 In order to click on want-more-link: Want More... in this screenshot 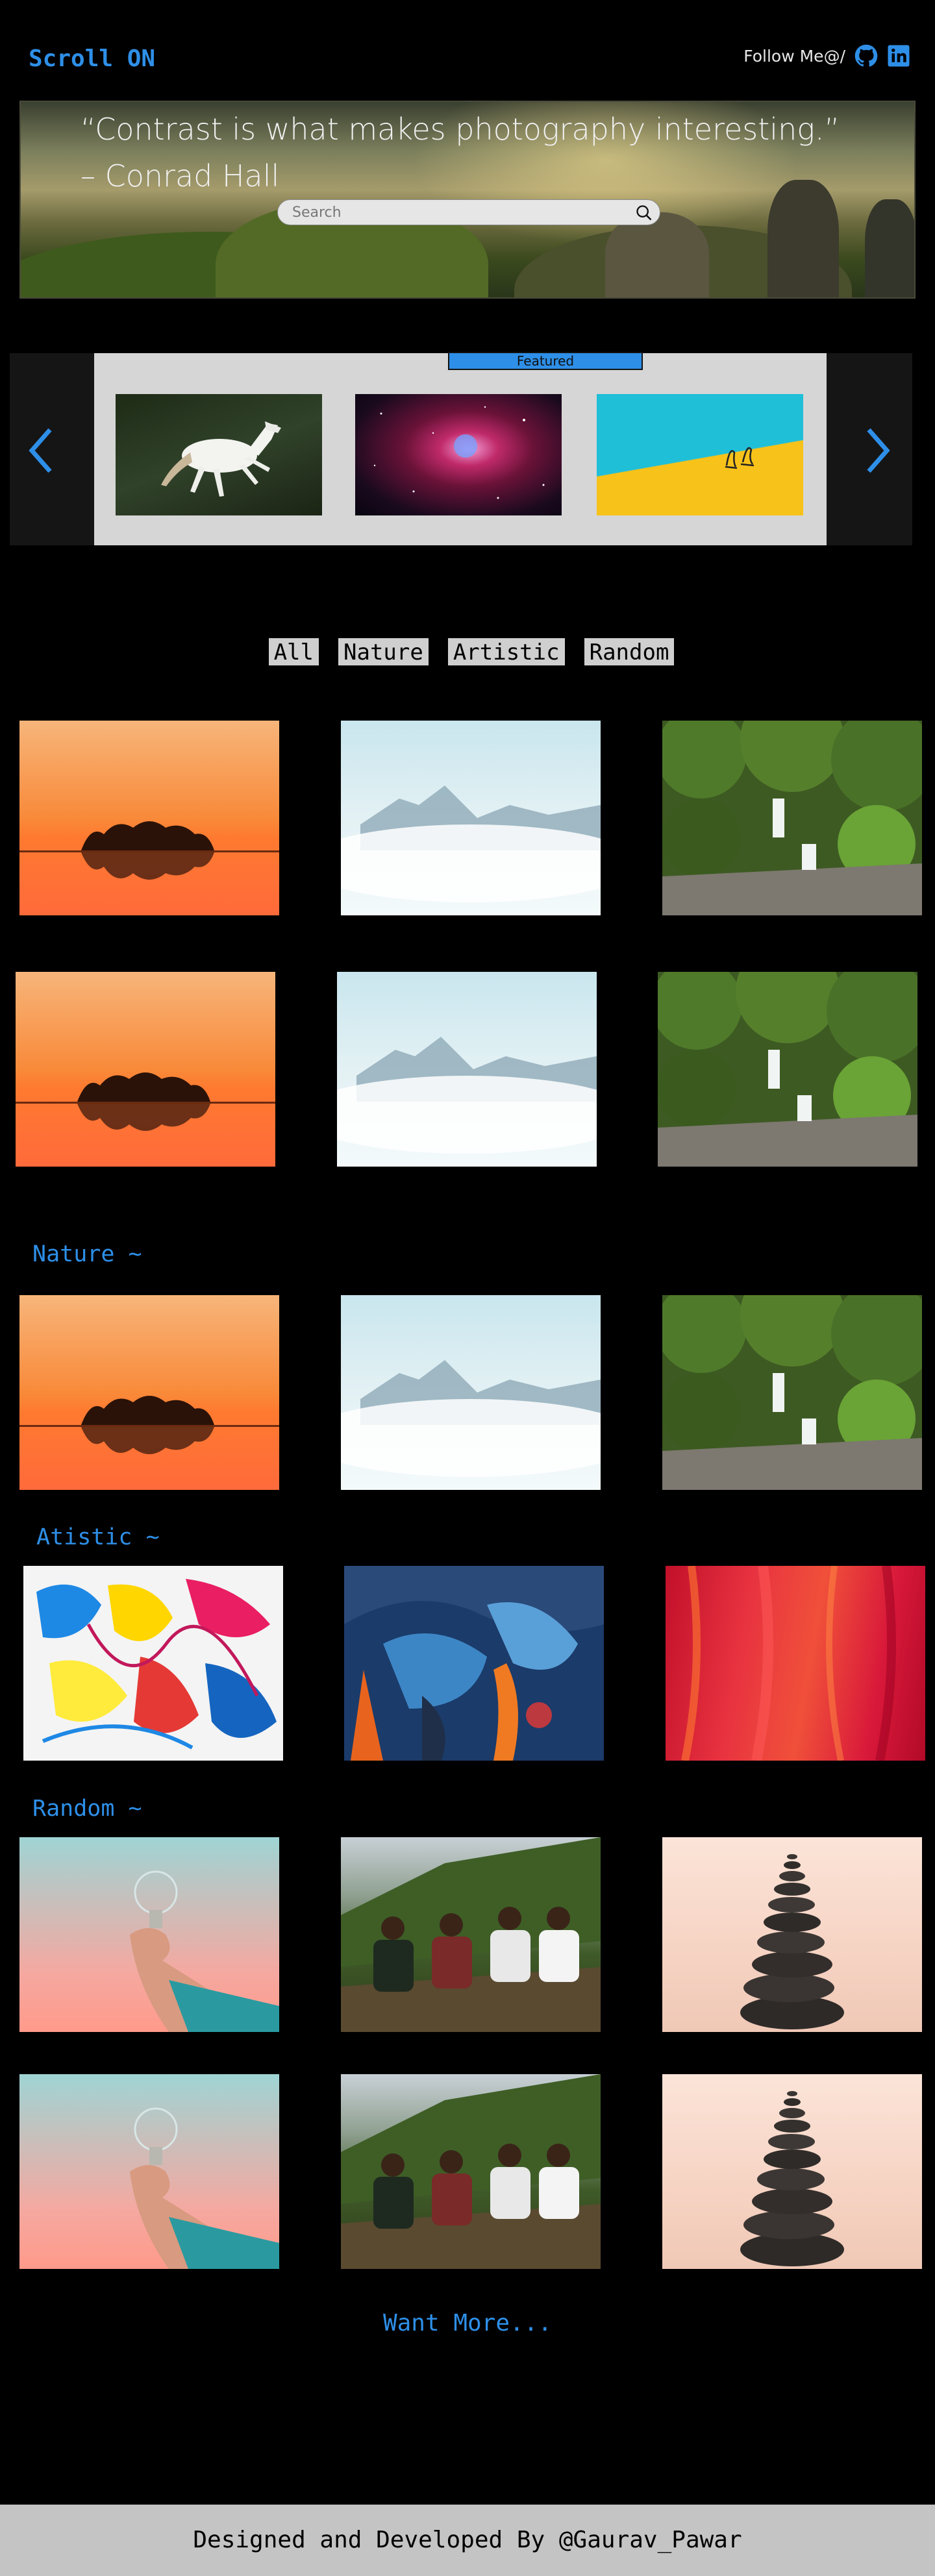, I will do `click(467, 2323)`.